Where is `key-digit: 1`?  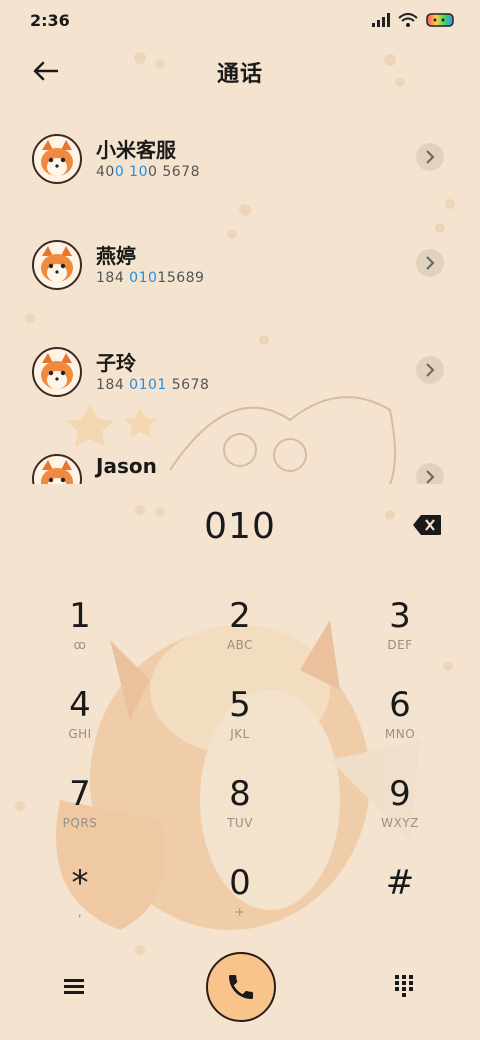
key-digit: 1 is located at coordinates (80, 616).